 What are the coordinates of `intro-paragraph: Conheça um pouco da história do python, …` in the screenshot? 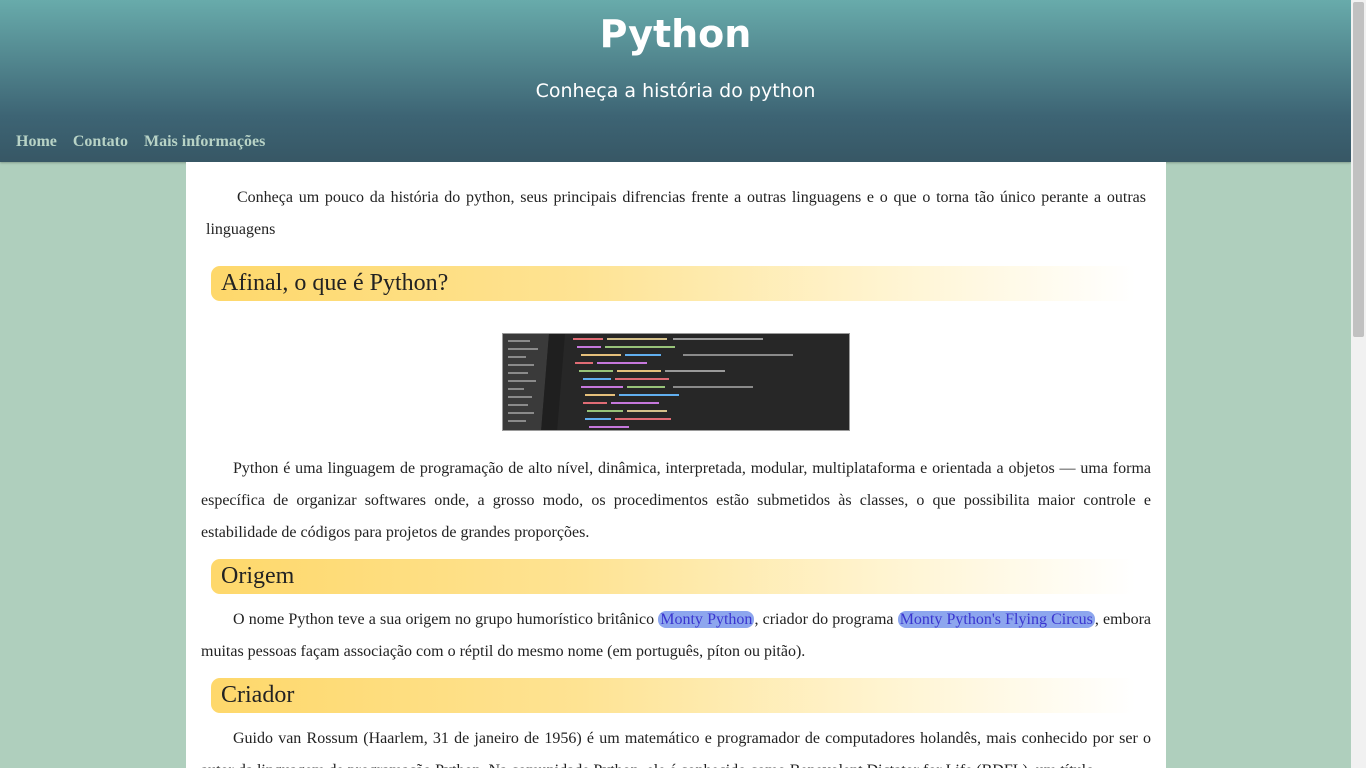 It's located at (676, 213).